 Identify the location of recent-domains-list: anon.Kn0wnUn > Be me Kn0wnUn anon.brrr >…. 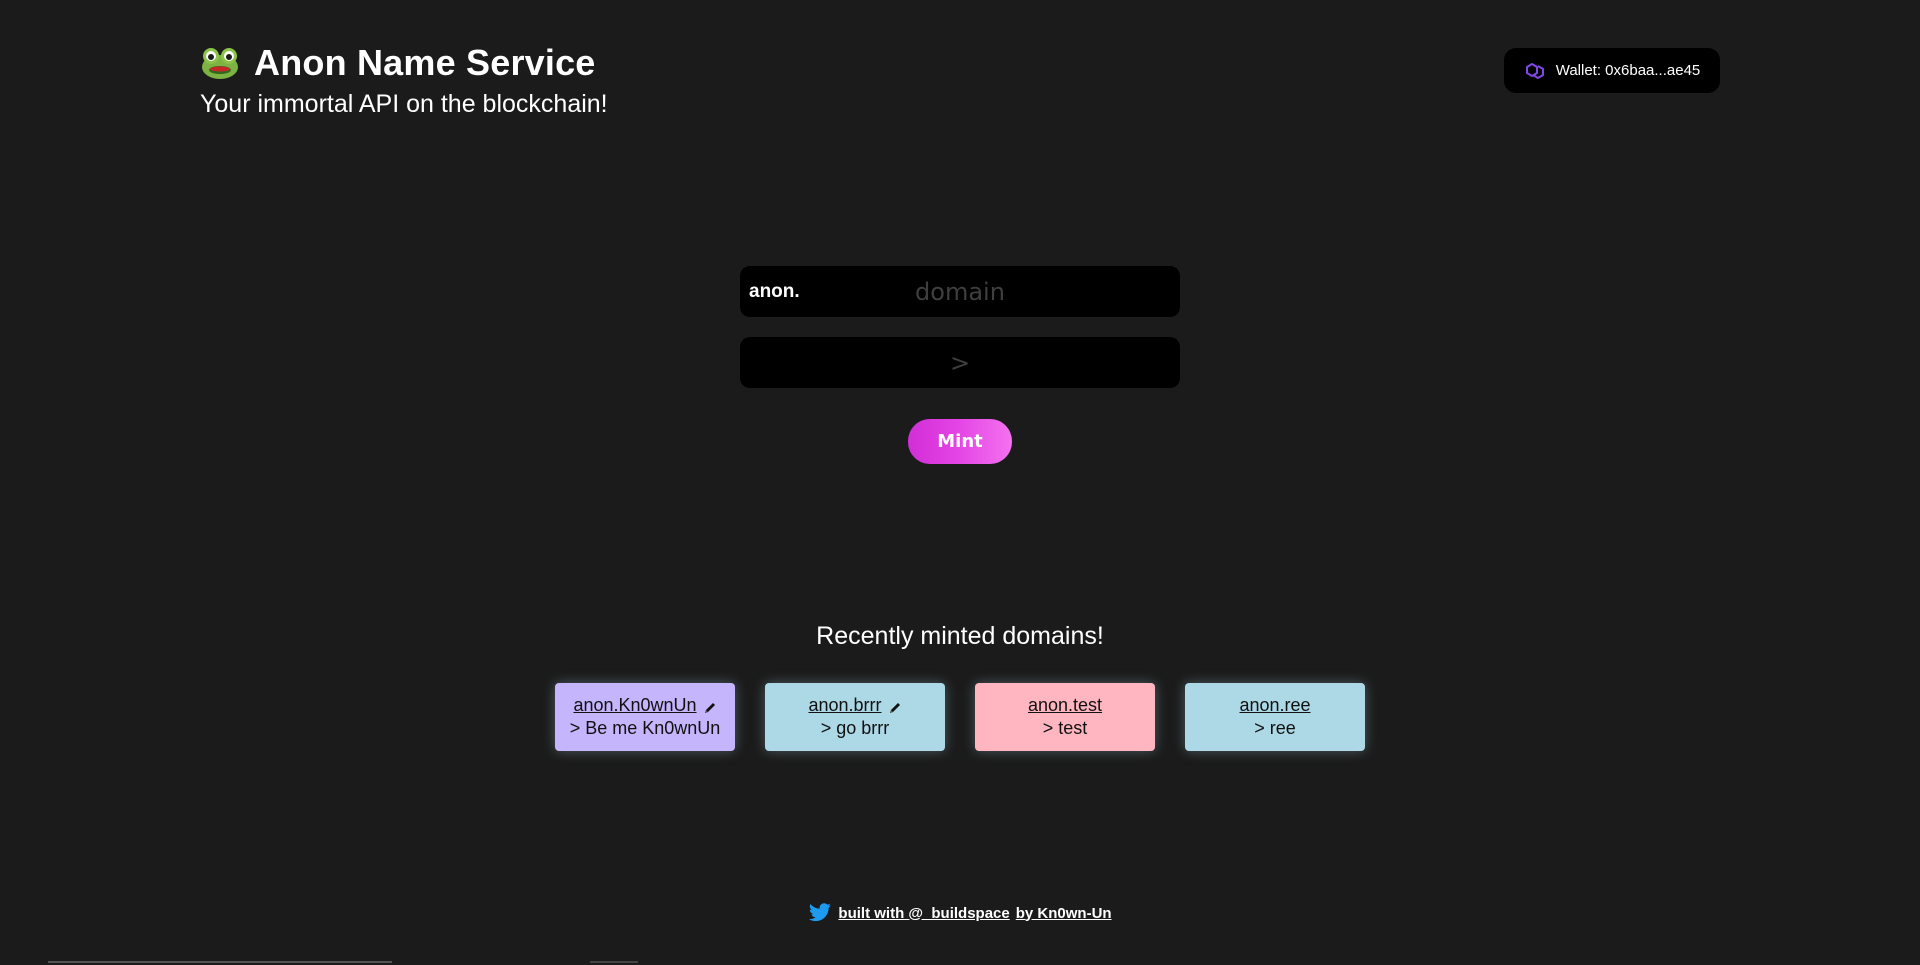
(960, 717).